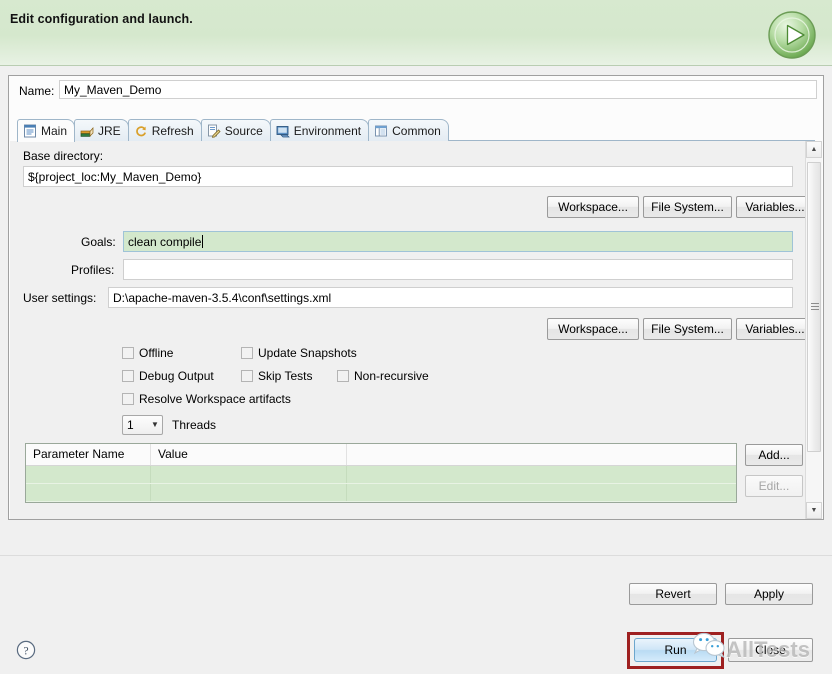  I want to click on checkbox-non-recursive-label: Non-recursive, so click(391, 376).